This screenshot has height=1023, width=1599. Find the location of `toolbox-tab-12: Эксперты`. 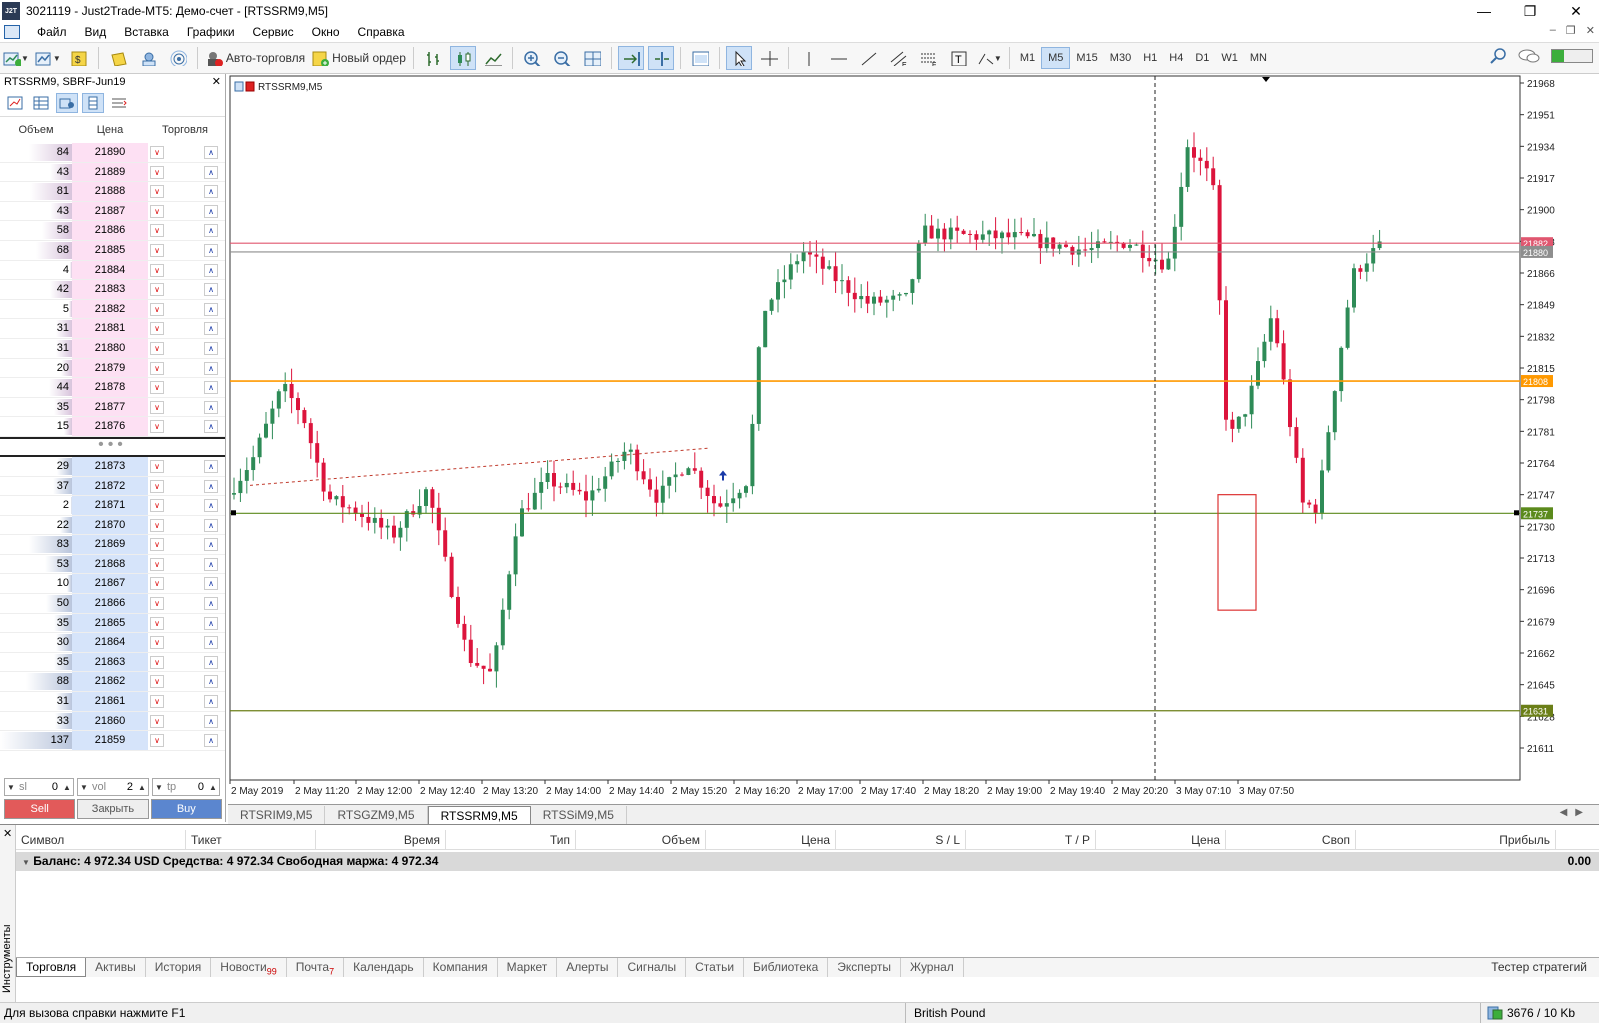

toolbox-tab-12: Эксперты is located at coordinates (864, 967).